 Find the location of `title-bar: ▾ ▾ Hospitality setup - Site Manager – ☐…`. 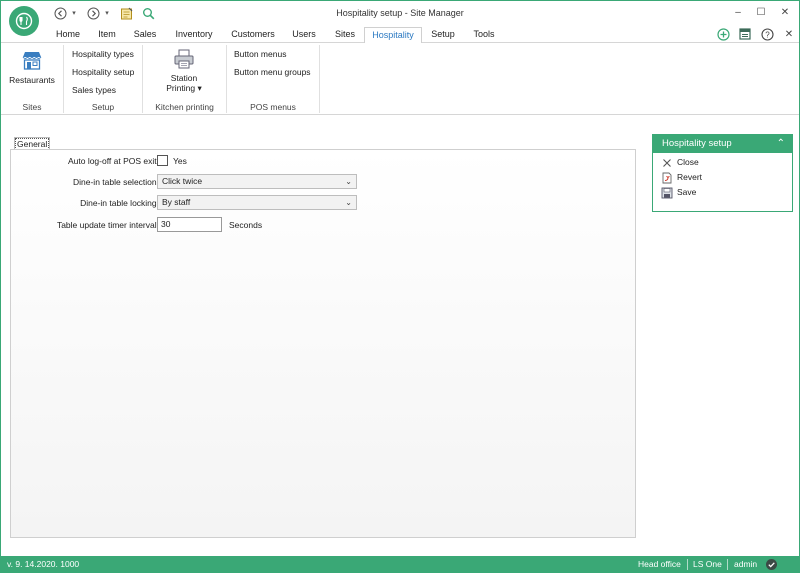

title-bar: ▾ ▾ Hospitality setup - Site Manager – ☐… is located at coordinates (400, 13).